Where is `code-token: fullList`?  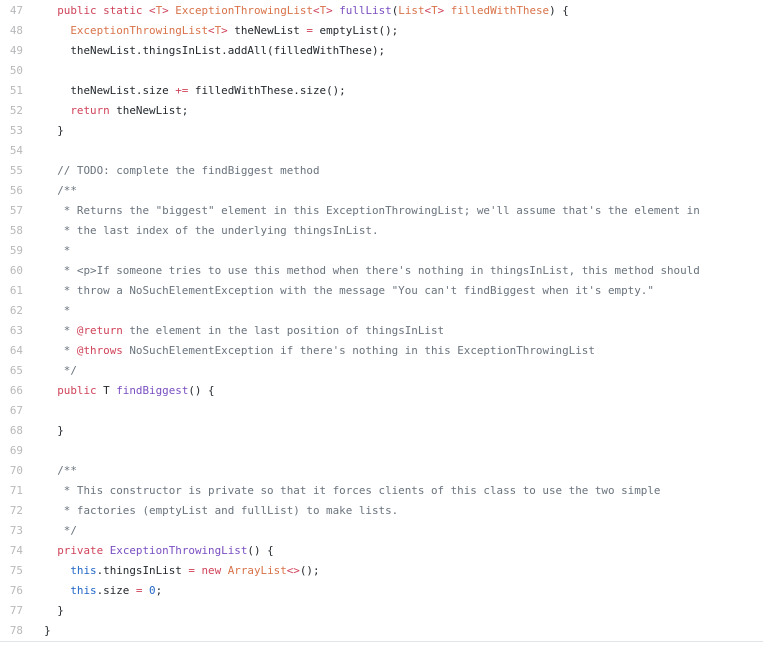 code-token: fullList is located at coordinates (365, 10).